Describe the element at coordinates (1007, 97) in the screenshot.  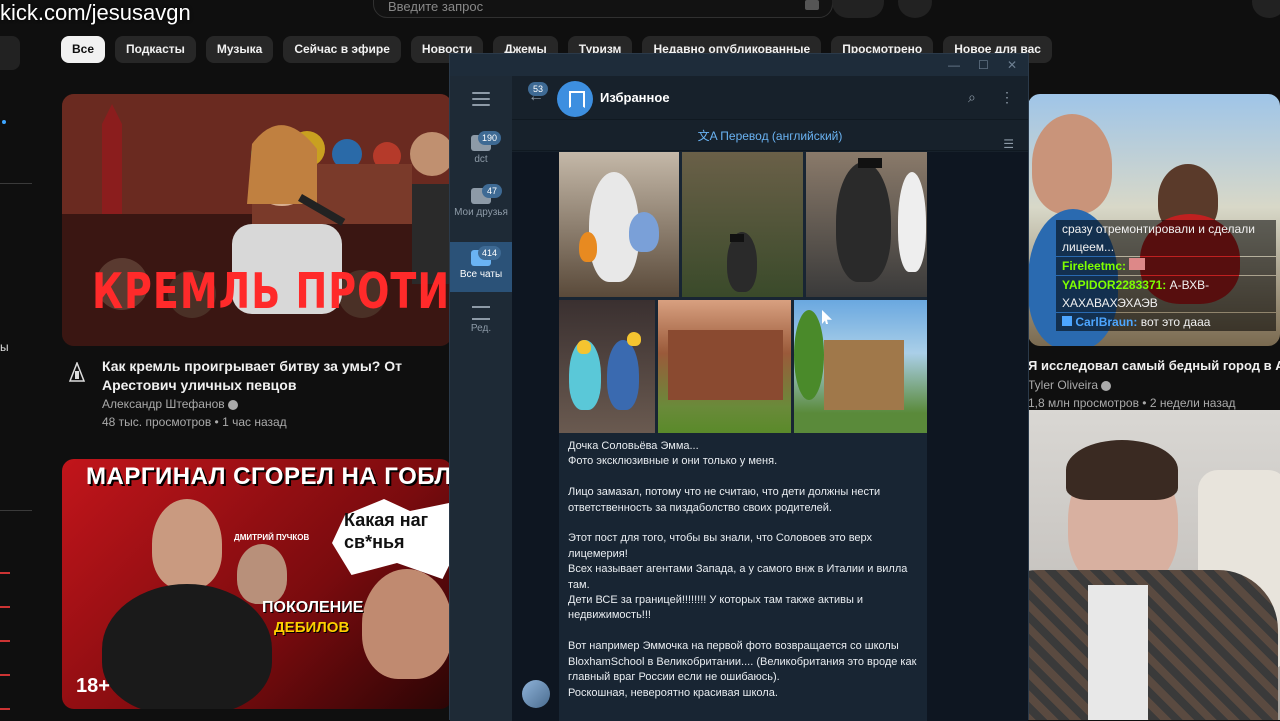
I see `more-options-icon: ⋮` at that location.